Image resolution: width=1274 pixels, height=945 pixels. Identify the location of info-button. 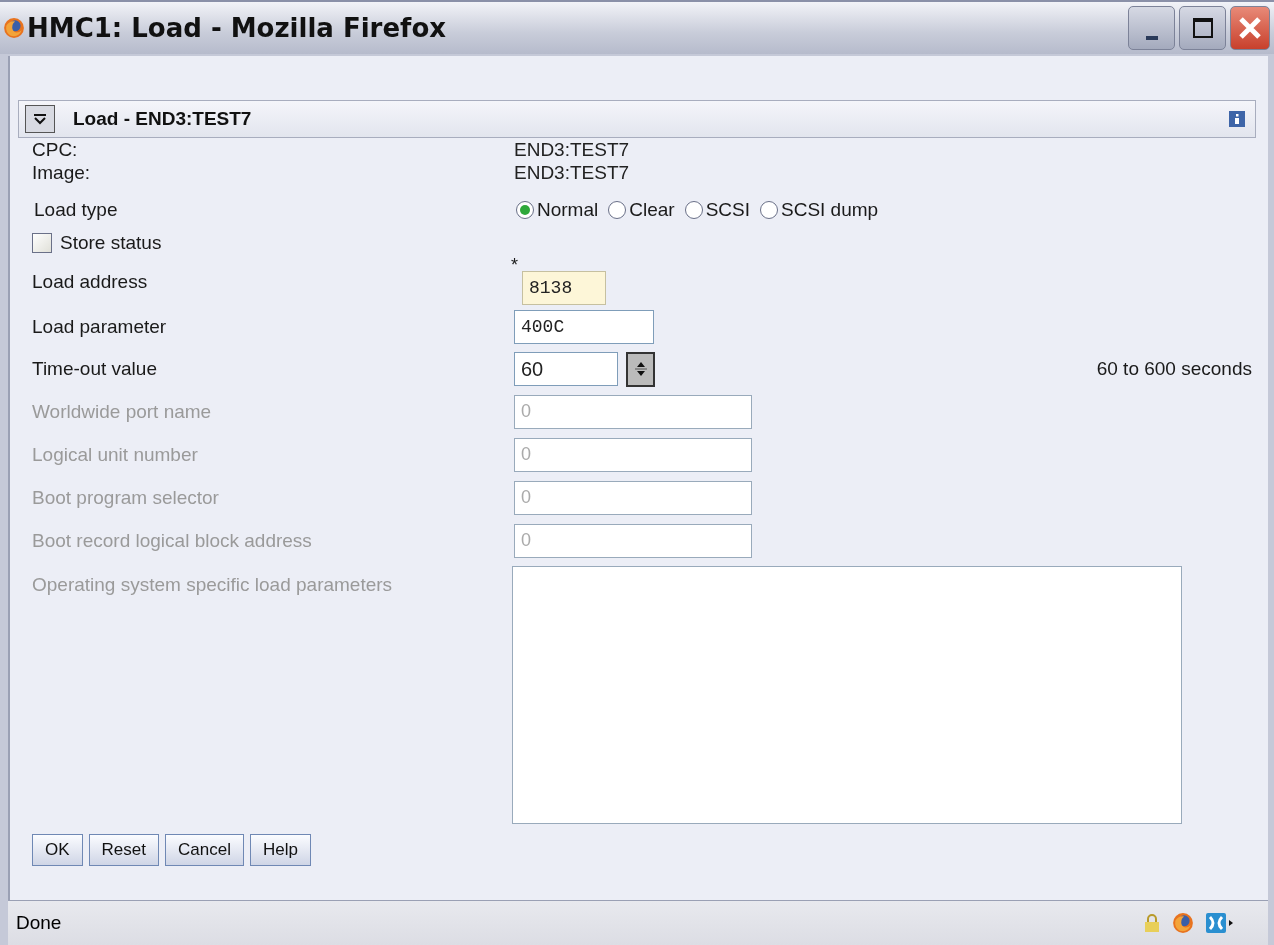
(1237, 119).